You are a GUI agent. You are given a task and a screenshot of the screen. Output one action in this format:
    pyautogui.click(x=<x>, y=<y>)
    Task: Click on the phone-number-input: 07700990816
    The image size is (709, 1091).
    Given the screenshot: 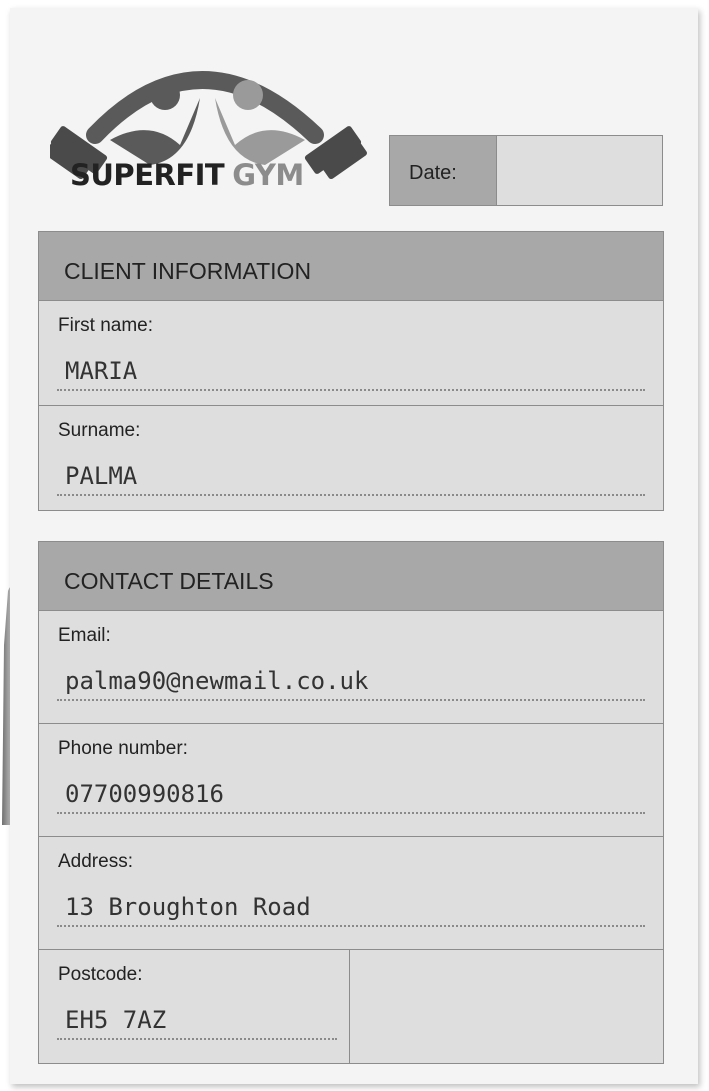 What is the action you would take?
    pyautogui.click(x=351, y=795)
    